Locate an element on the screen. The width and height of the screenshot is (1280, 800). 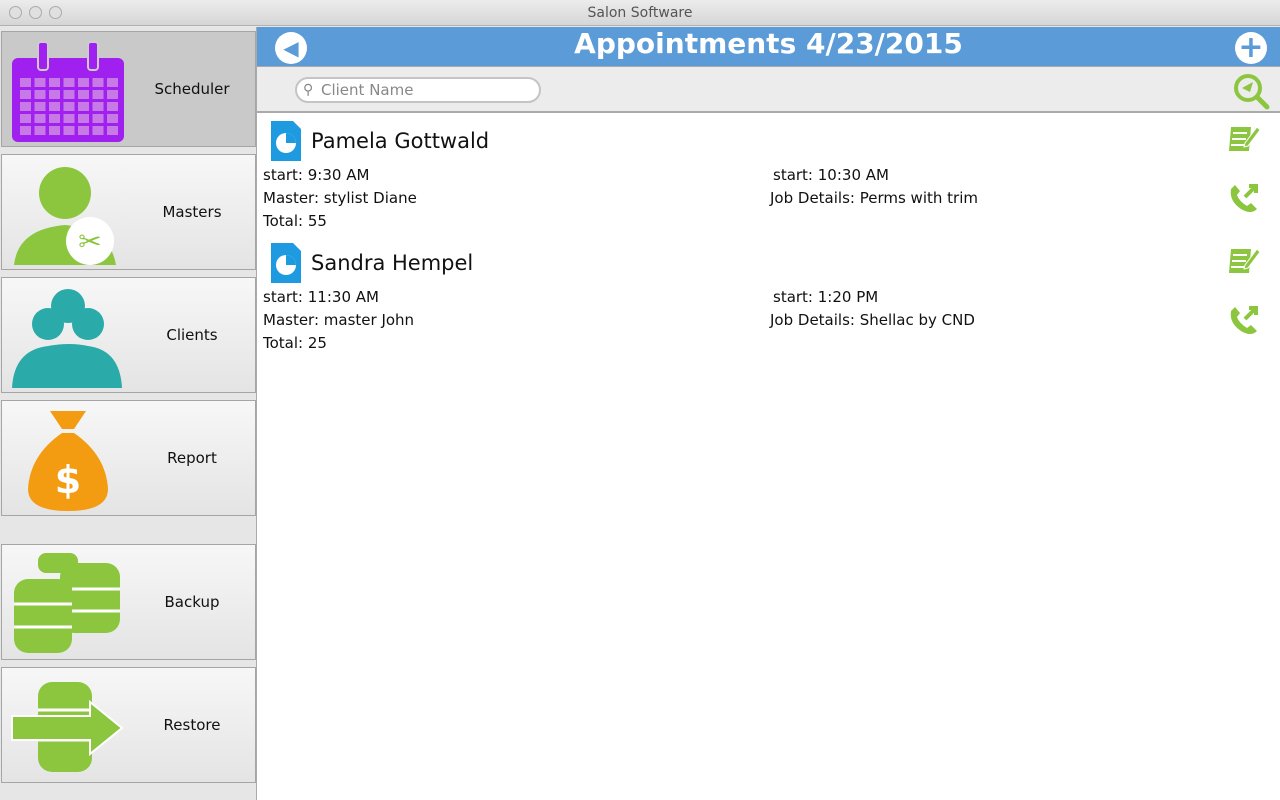
title-bar: Salon Software is located at coordinates (640, 13).